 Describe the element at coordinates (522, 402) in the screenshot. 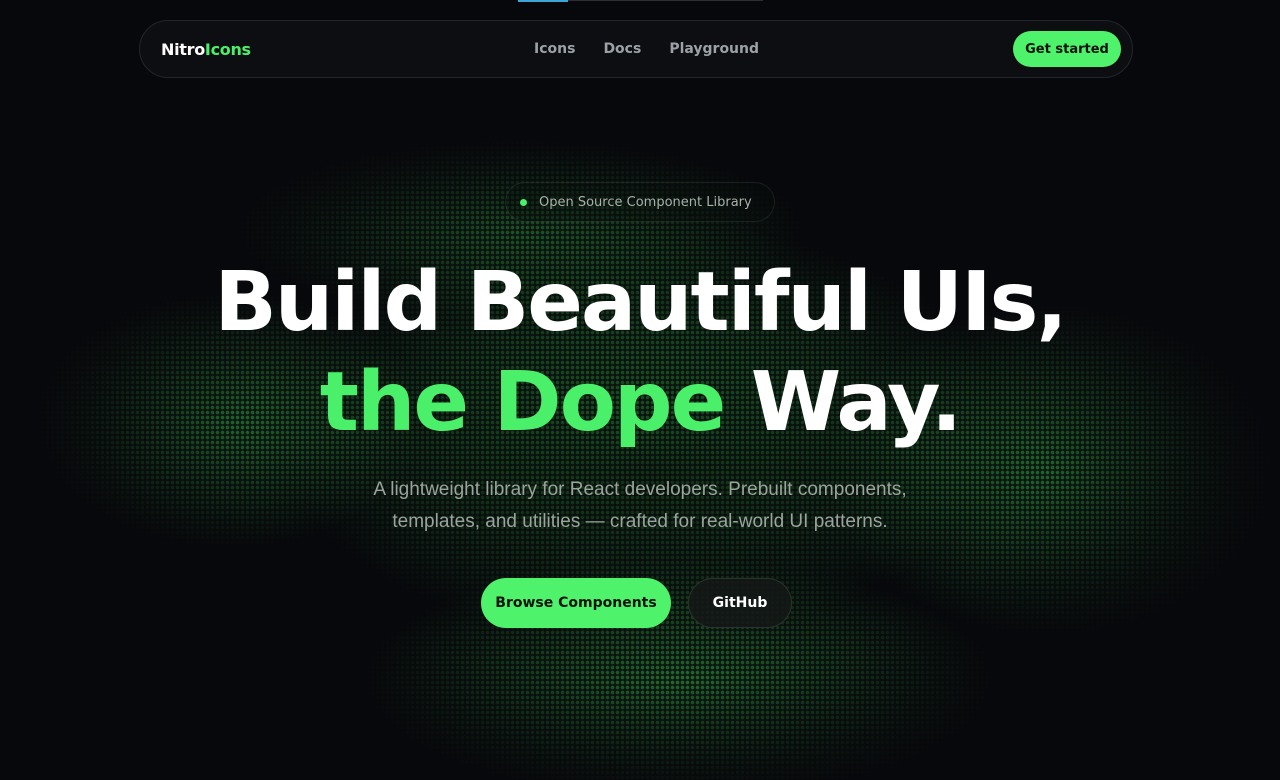

I see `hero-title-highlight: the Dope` at that location.